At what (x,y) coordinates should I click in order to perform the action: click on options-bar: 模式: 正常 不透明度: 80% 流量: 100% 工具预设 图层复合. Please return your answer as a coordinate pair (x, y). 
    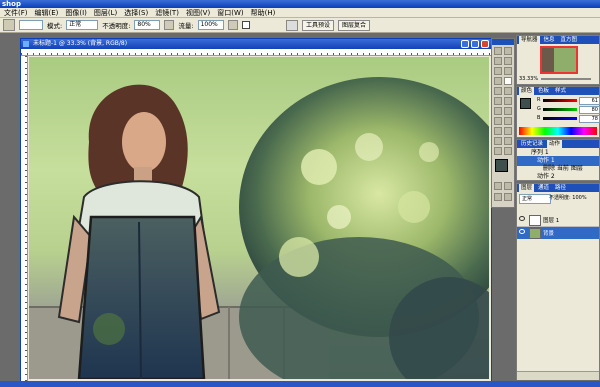
    Looking at the image, I should click on (300, 25).